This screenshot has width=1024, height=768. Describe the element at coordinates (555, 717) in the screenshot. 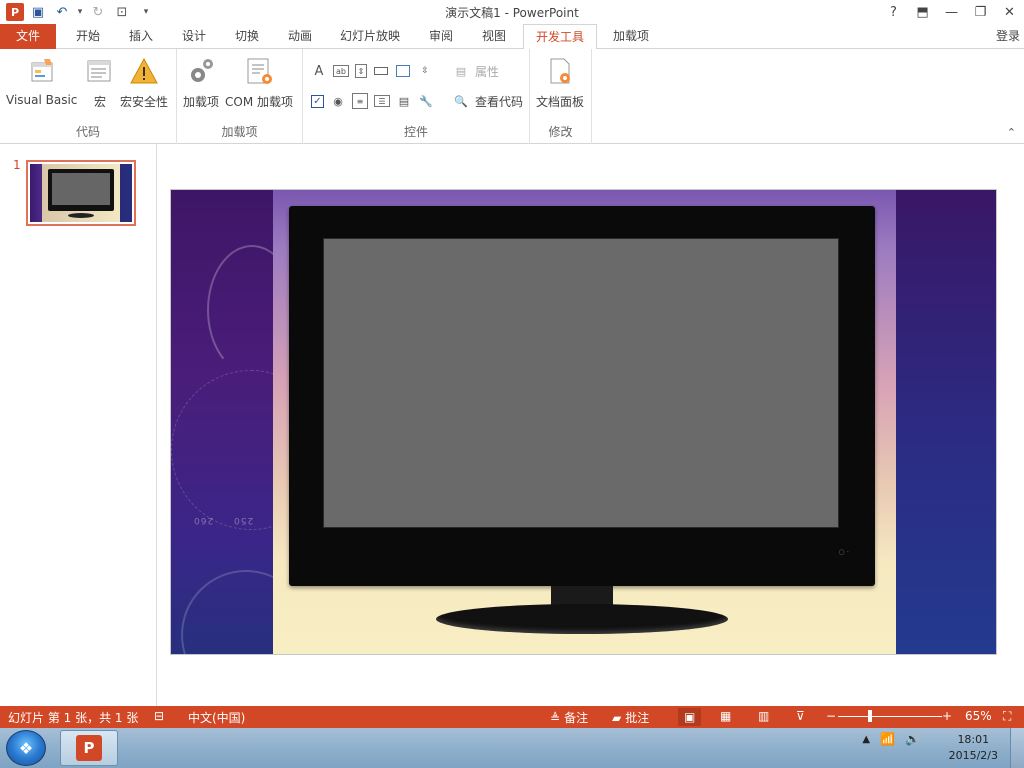

I see `notes-icon: ≜` at that location.